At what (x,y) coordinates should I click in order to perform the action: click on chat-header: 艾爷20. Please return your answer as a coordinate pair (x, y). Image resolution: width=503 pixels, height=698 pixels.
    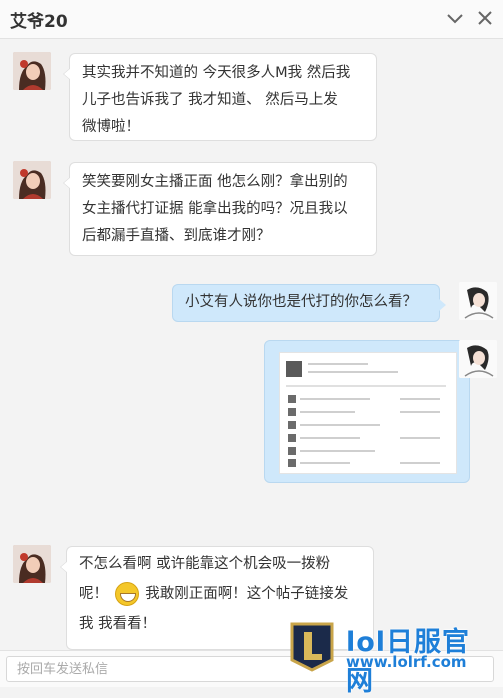
    Looking at the image, I should click on (251, 19).